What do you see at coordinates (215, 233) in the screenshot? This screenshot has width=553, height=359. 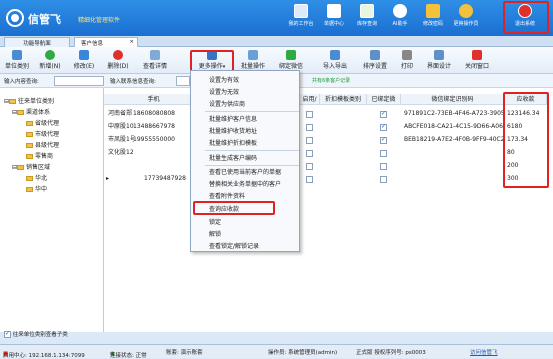 I see `menu-item-unlock: 解锁` at bounding box center [215, 233].